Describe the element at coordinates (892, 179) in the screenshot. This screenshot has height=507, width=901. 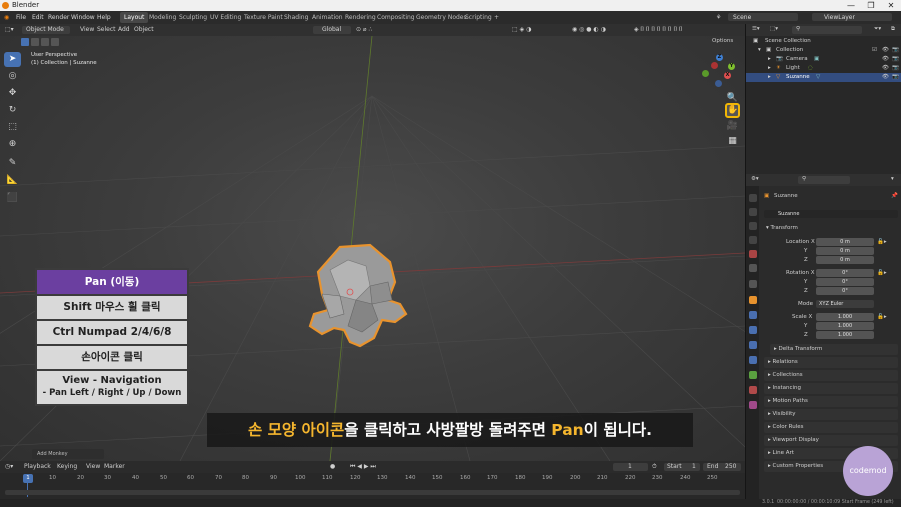
I see `properties-options-icon: ▾` at that location.